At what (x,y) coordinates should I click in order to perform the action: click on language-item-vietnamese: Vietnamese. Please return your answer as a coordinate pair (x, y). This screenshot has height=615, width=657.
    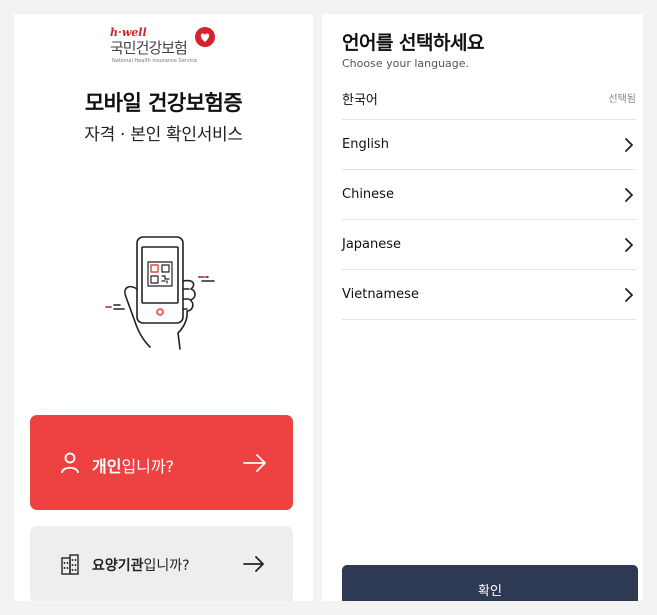
    Looking at the image, I should click on (489, 295).